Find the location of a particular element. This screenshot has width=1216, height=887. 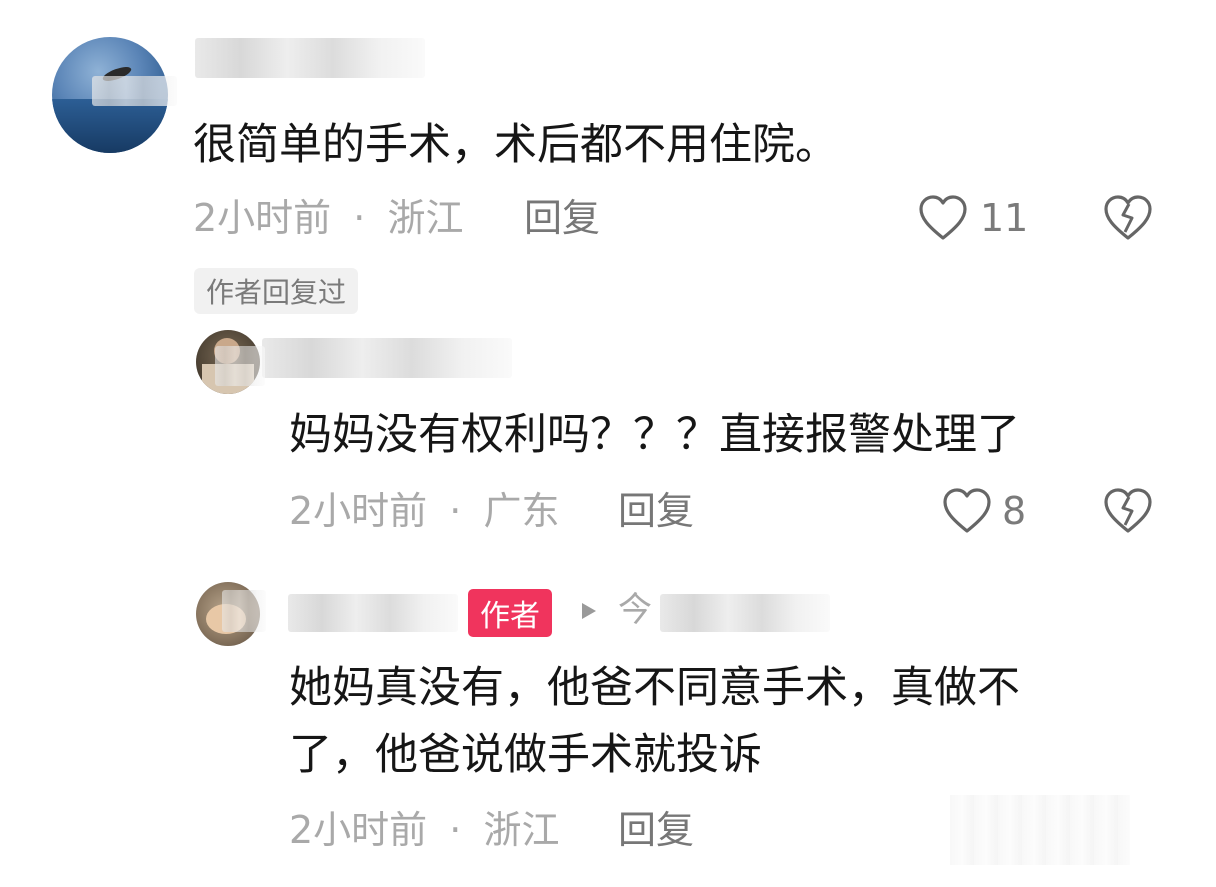

comment-text-line2: 了，他爸说做手术就投诉 is located at coordinates (525, 755).